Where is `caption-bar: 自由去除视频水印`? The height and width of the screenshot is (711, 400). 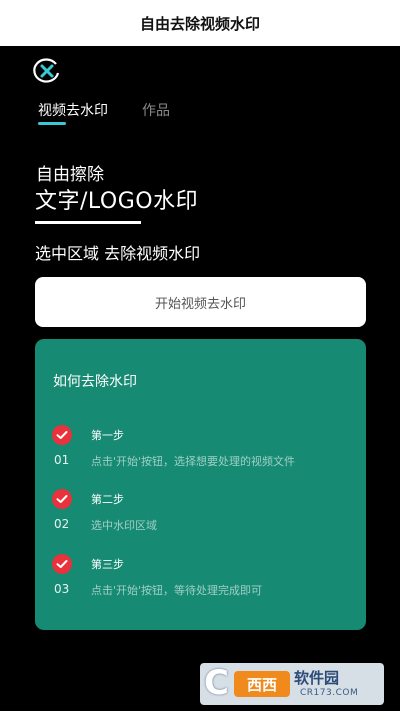 caption-bar: 自由去除视频水印 is located at coordinates (200, 23).